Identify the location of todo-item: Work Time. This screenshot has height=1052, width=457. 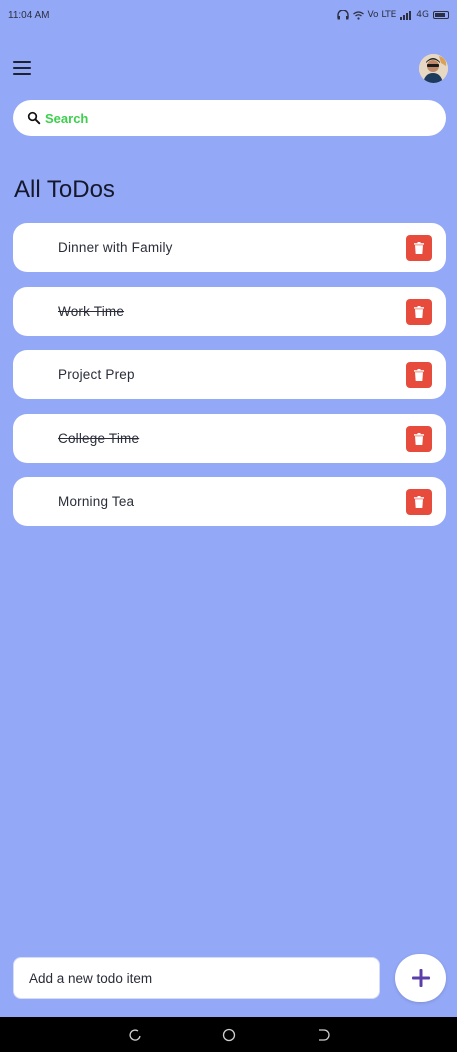
(229, 311).